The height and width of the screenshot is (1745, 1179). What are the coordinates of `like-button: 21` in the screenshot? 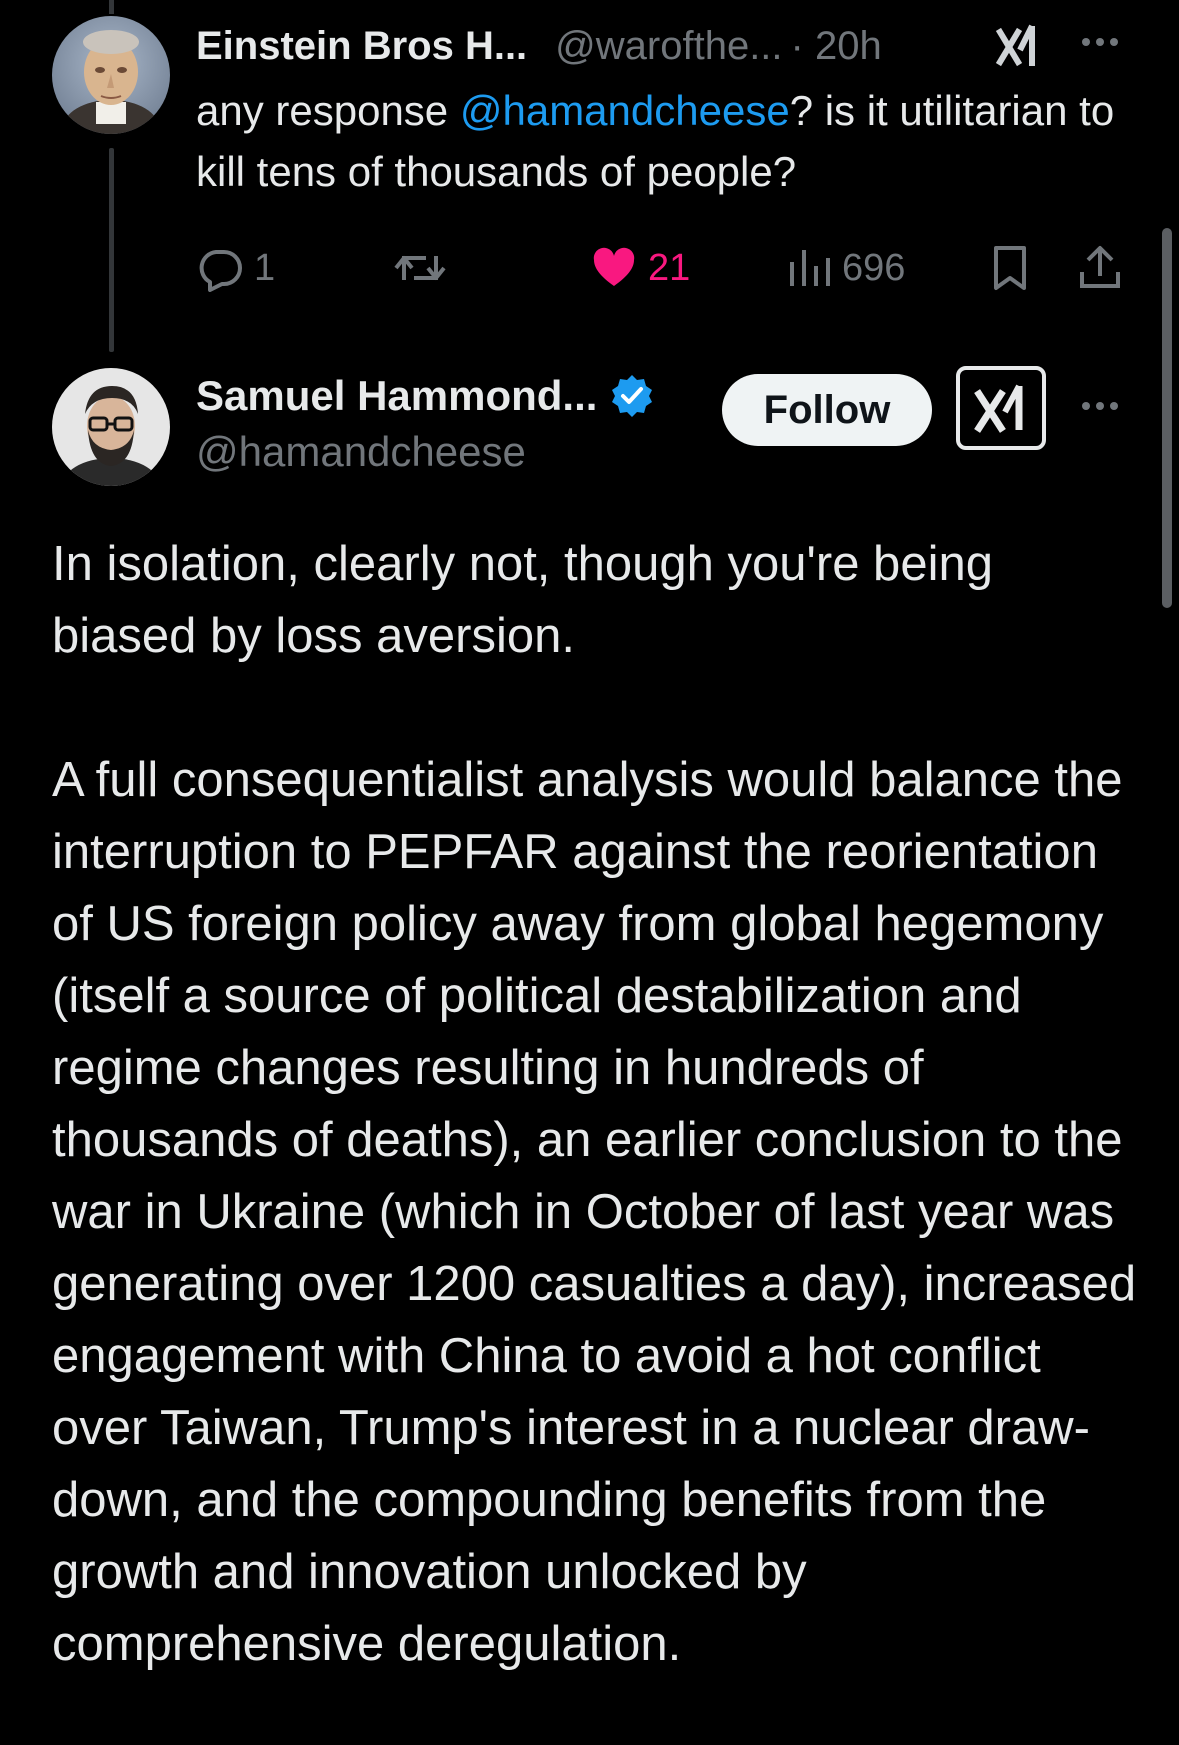 It's located at (640, 268).